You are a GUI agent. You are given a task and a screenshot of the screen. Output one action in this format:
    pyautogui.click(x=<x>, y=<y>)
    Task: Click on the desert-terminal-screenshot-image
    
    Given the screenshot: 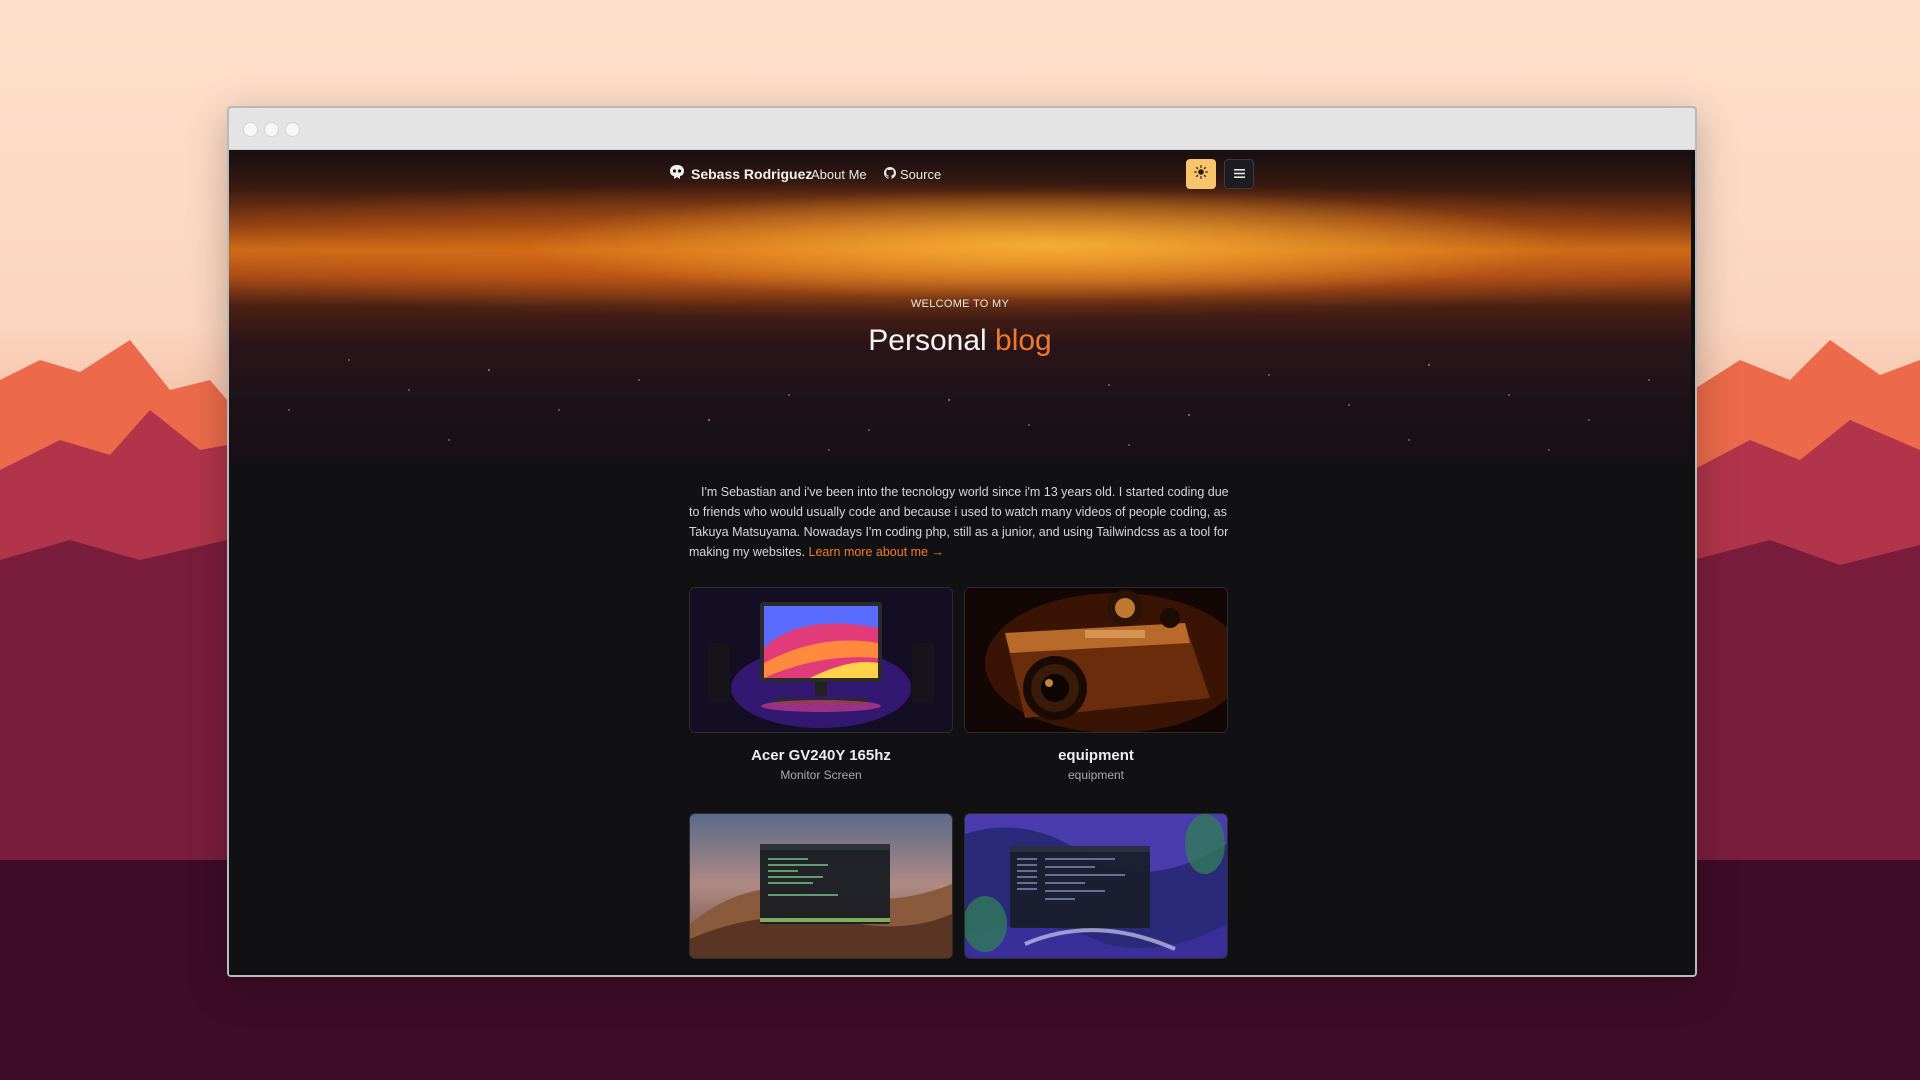 What is the action you would take?
    pyautogui.click(x=821, y=886)
    